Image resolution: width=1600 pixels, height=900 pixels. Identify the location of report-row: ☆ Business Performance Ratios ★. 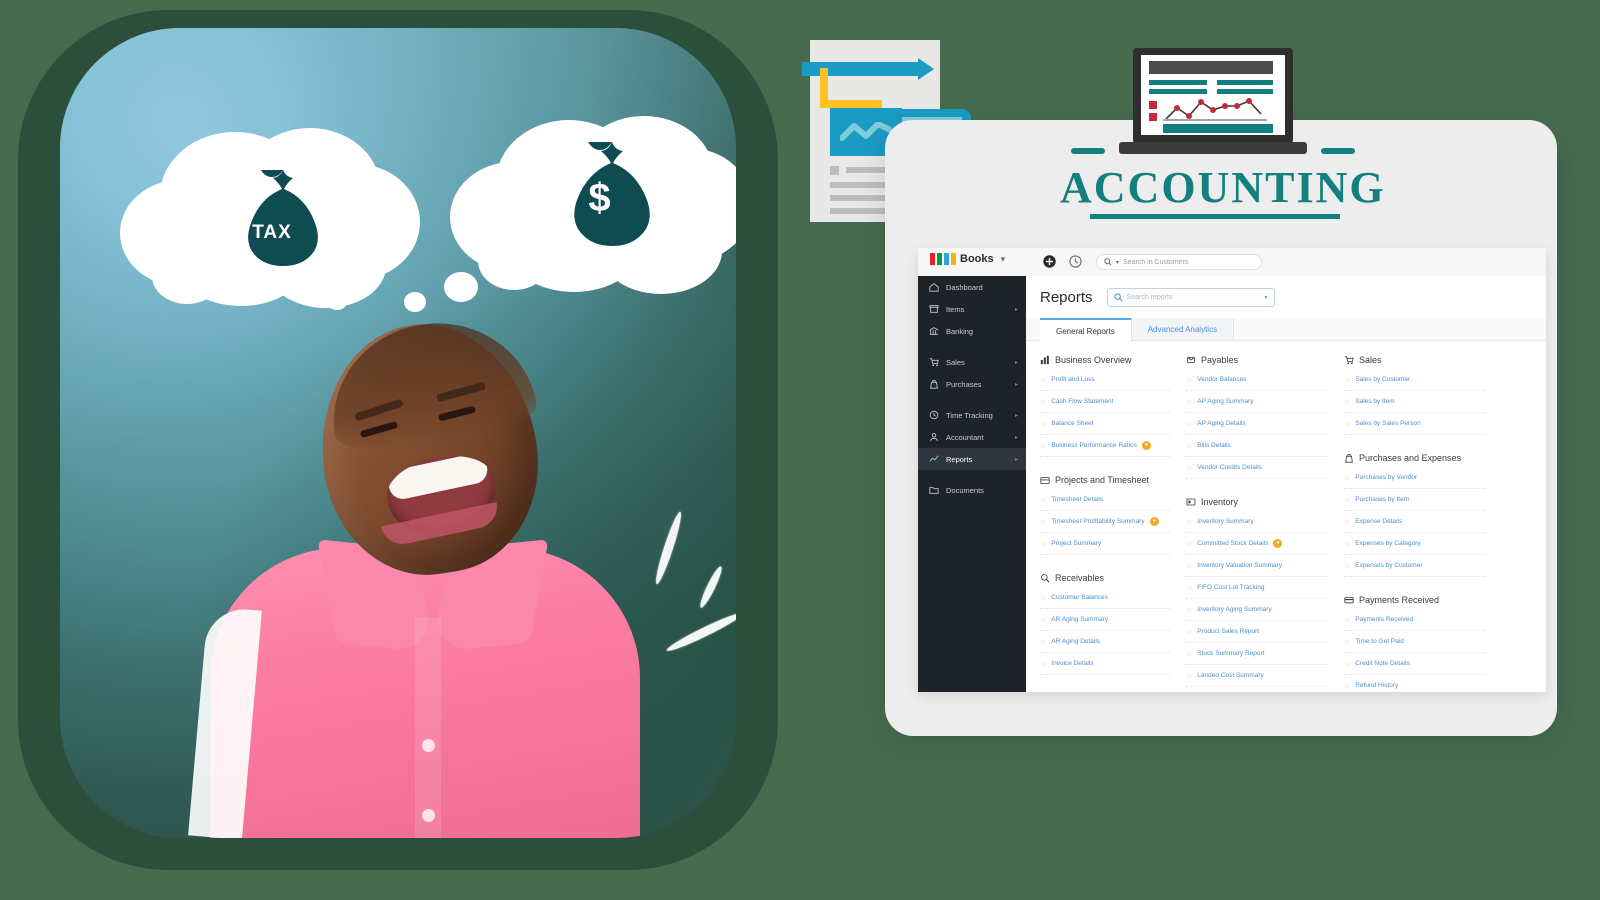
(1105, 446).